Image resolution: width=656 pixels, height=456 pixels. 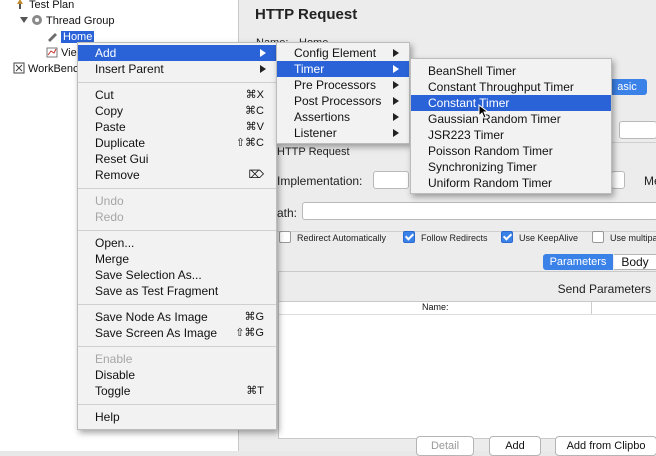 I want to click on pencil-icon, so click(x=52, y=36).